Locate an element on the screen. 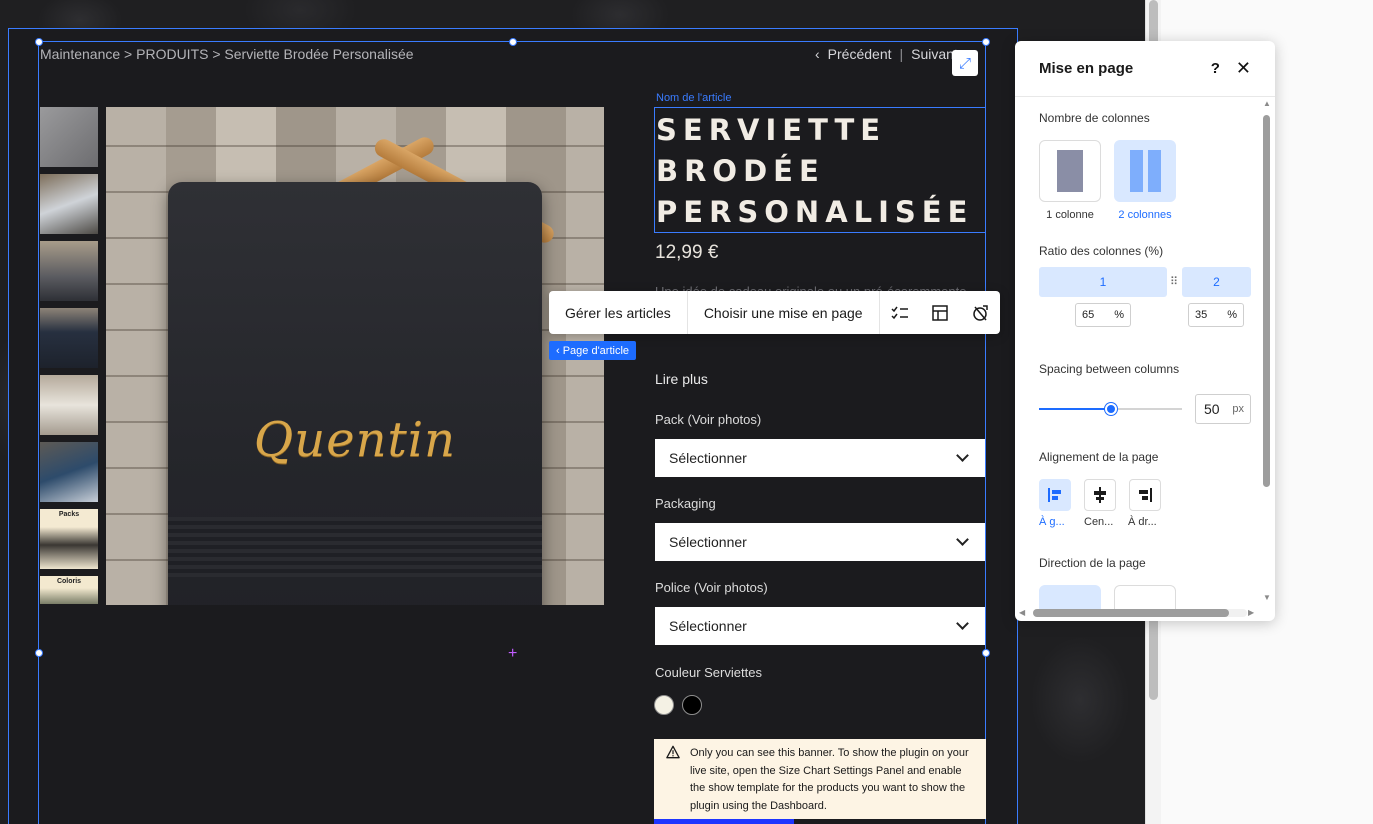  add-to-cart-edge is located at coordinates (724, 821).